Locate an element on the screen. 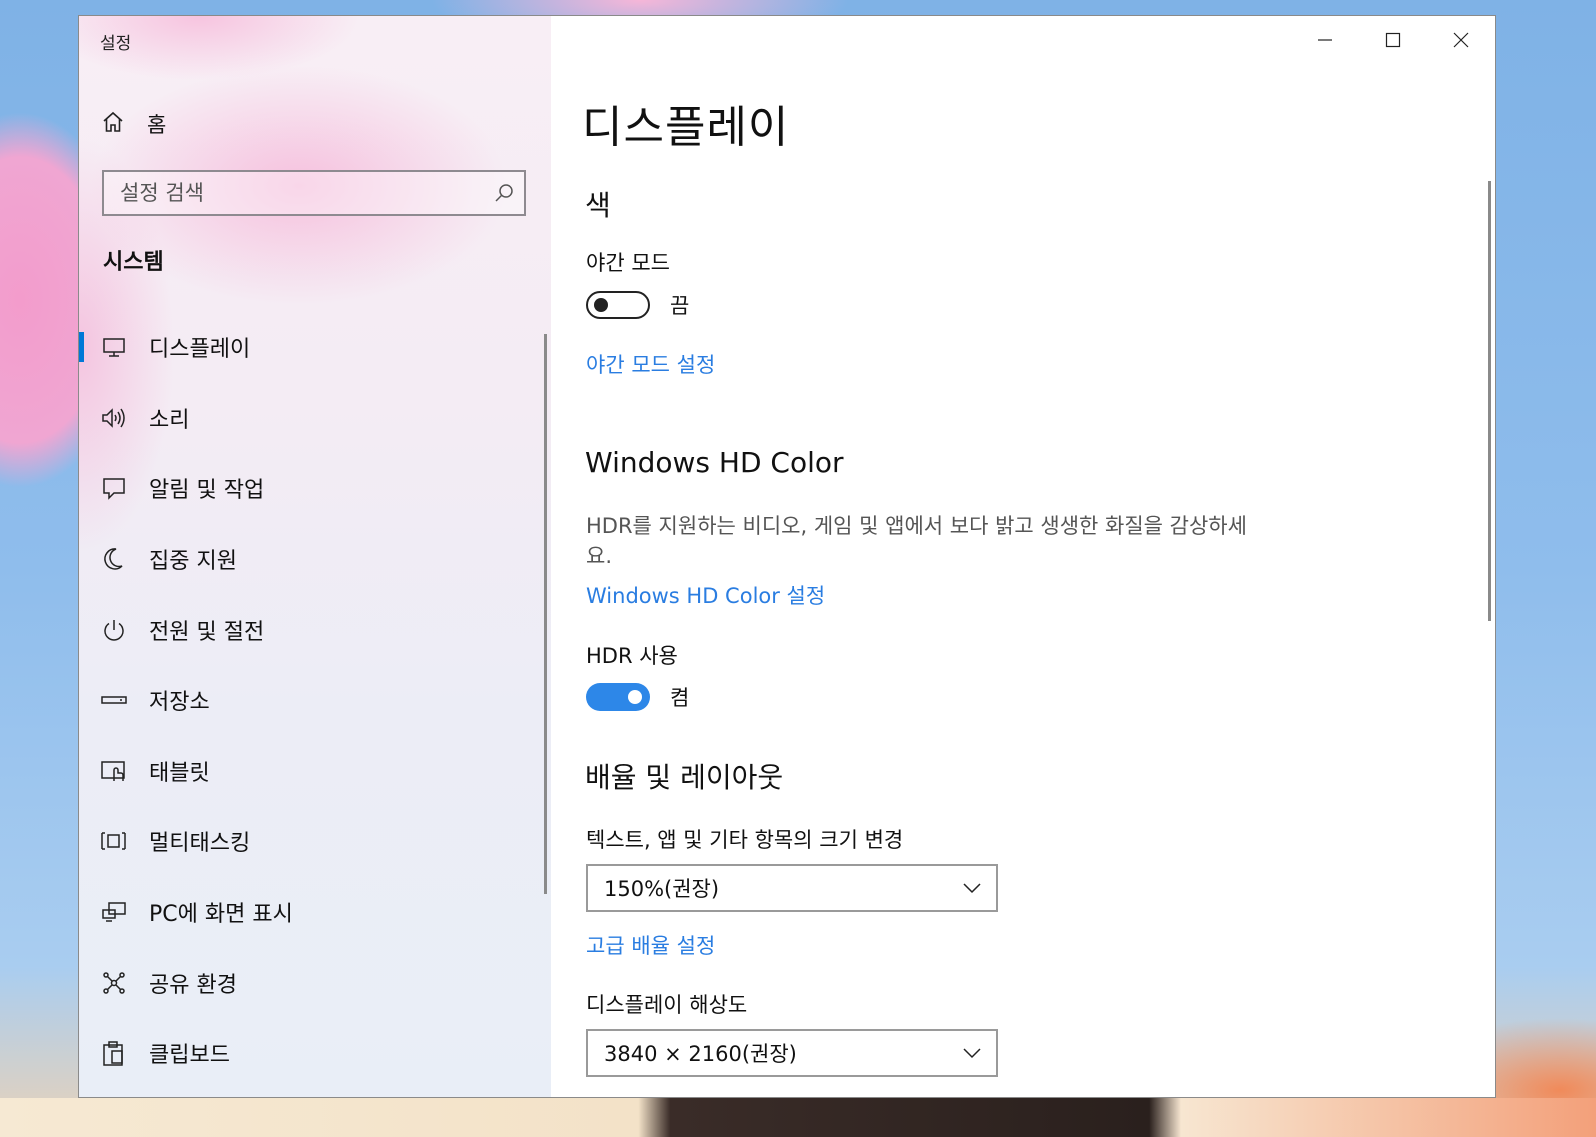 This screenshot has height=1137, width=1596. multitasking-icon is located at coordinates (114, 841).